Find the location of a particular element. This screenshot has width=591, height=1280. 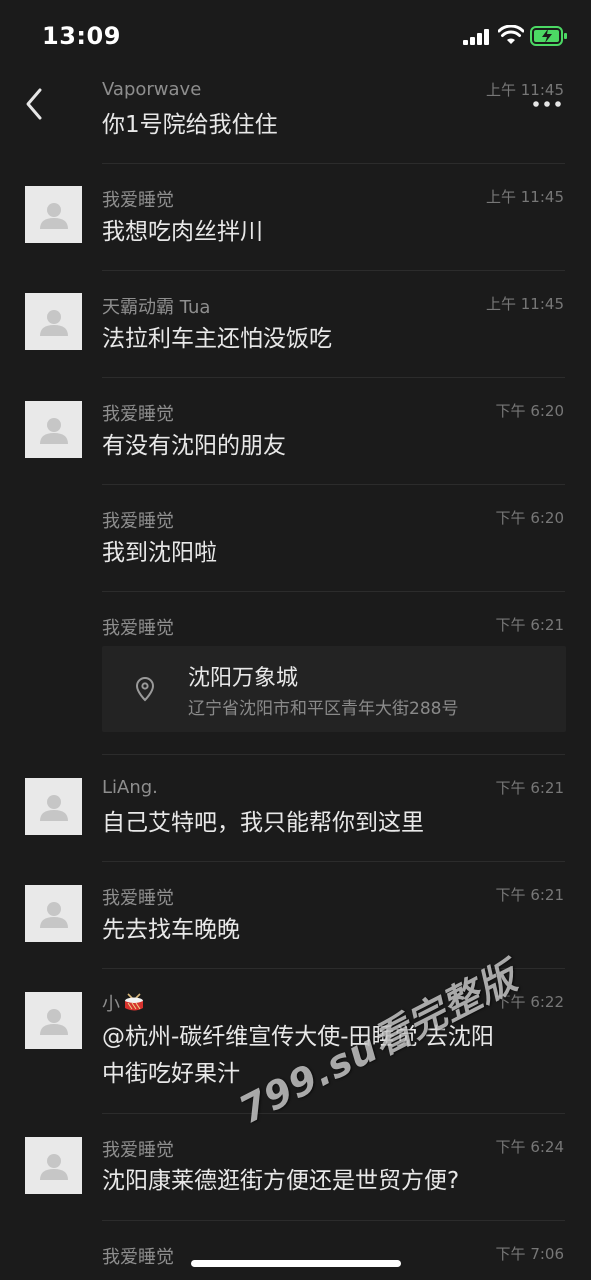

wifi-icon is located at coordinates (511, 34).